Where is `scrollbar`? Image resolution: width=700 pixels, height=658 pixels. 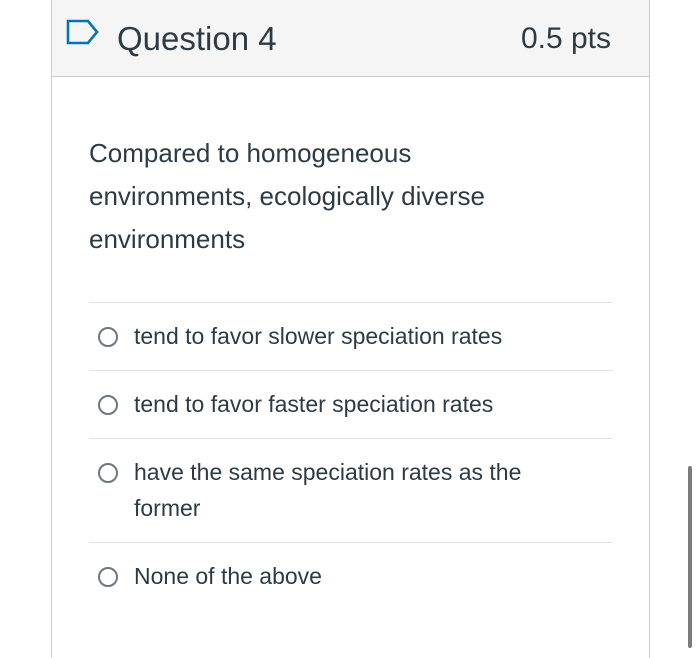
scrollbar is located at coordinates (690, 557).